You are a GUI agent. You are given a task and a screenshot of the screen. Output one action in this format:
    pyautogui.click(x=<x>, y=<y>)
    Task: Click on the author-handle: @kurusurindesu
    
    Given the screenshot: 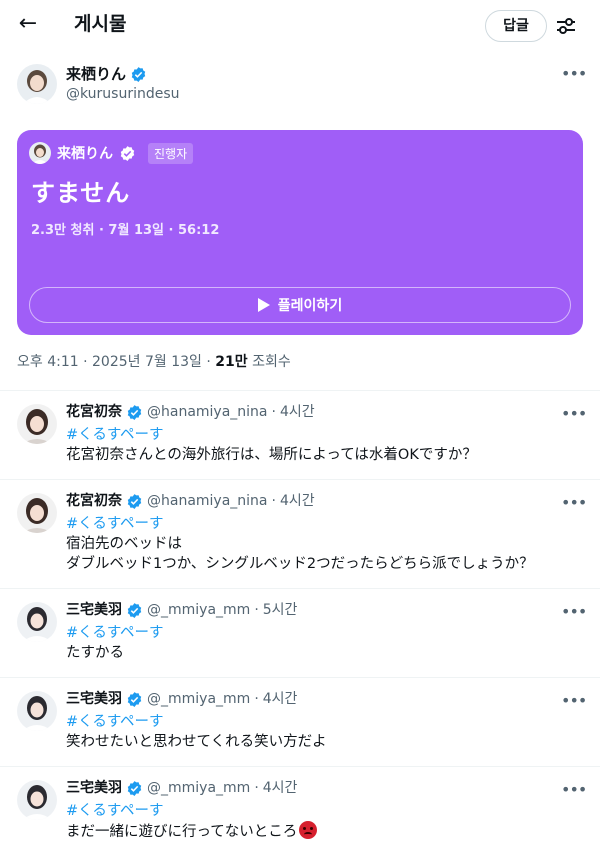 What is the action you would take?
    pyautogui.click(x=123, y=94)
    